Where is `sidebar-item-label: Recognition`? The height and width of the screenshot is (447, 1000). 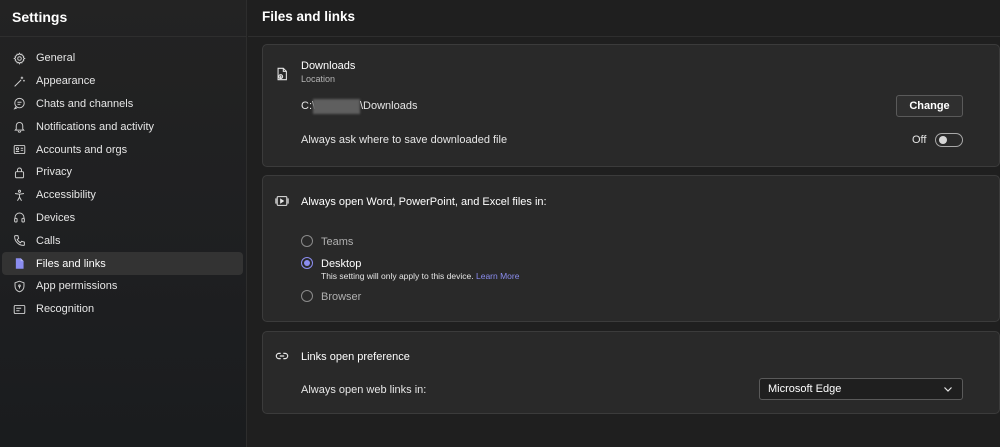 sidebar-item-label: Recognition is located at coordinates (65, 309).